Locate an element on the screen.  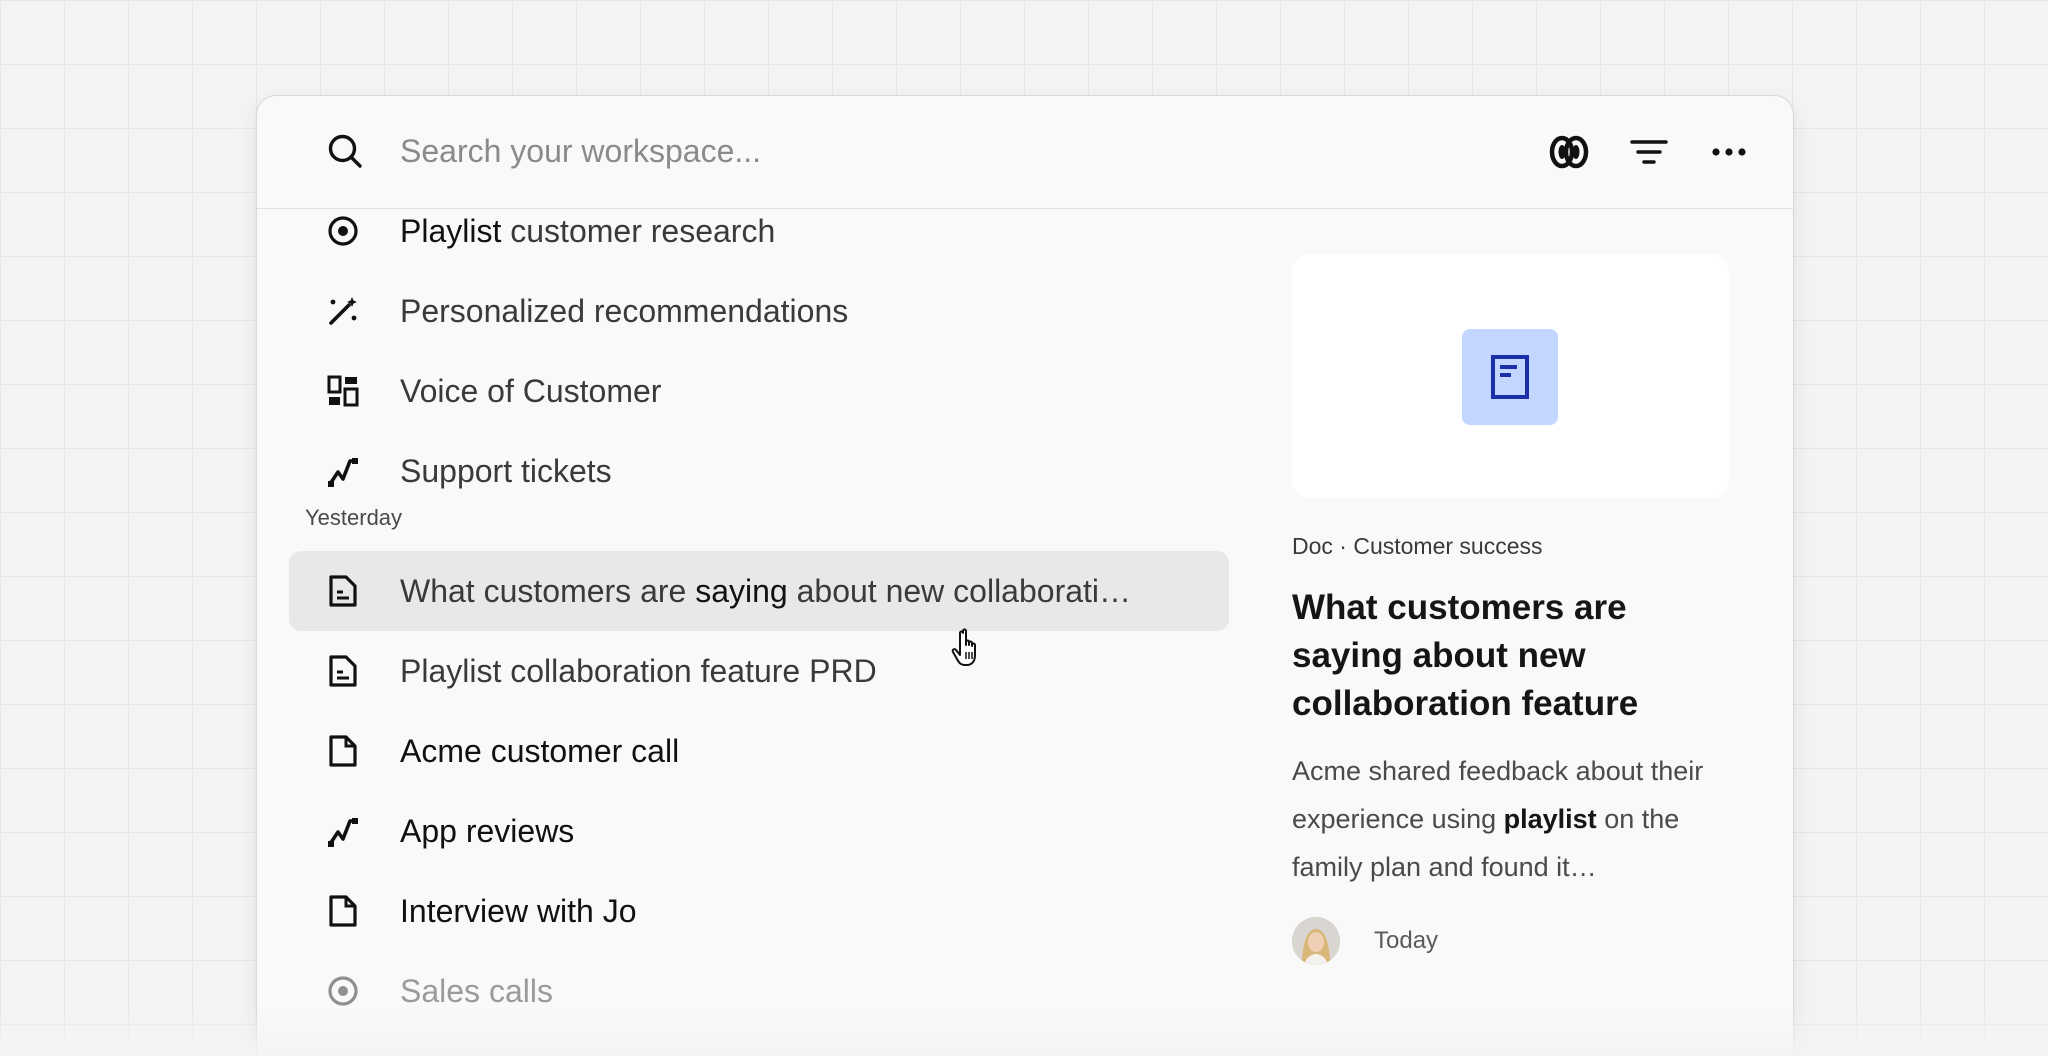
list-item: Support tickets is located at coordinates (759, 471).